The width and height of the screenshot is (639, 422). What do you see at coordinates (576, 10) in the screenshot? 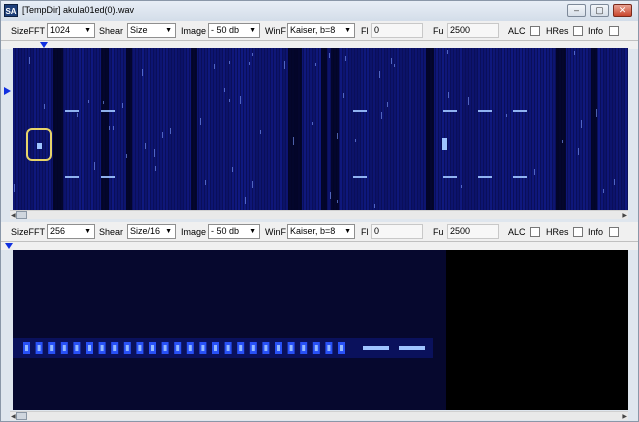
I see `minimize-button: ‒` at bounding box center [576, 10].